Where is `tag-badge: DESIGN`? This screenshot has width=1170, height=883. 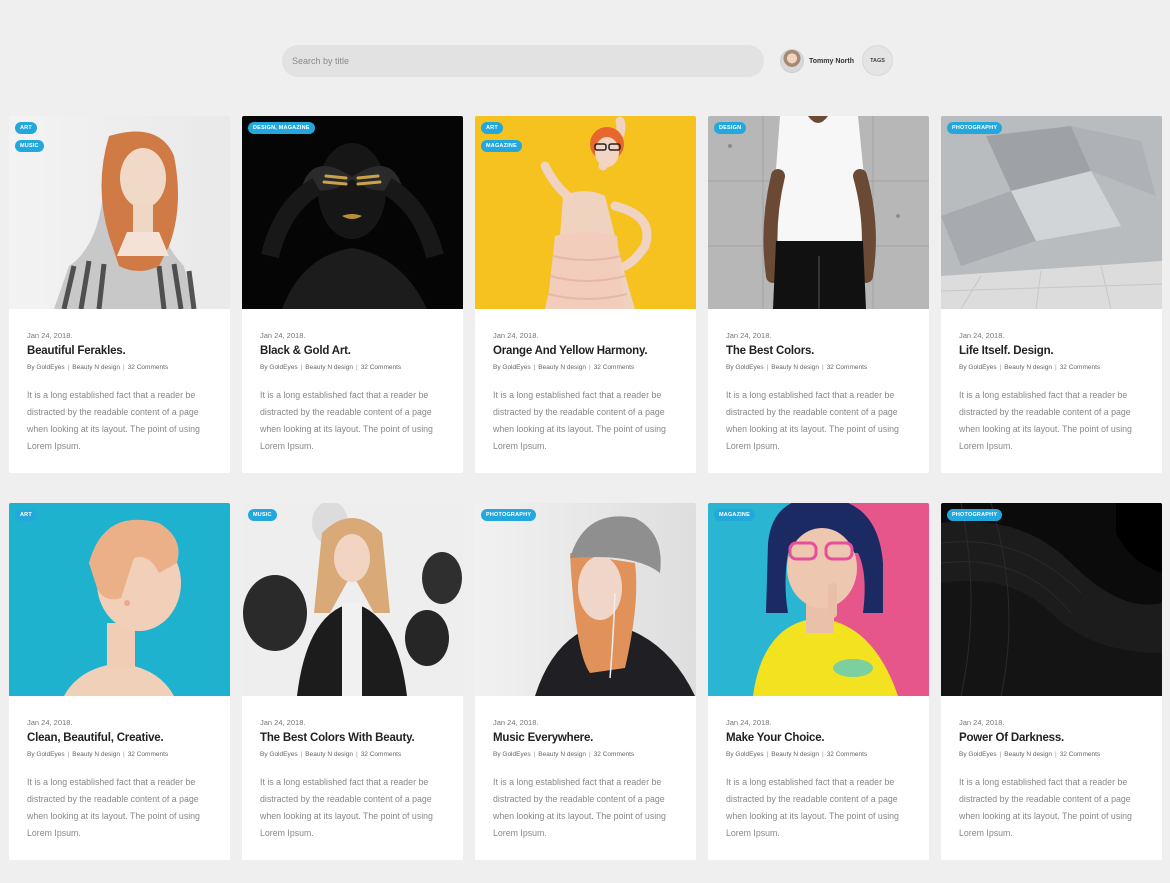
tag-badge: DESIGN is located at coordinates (730, 128).